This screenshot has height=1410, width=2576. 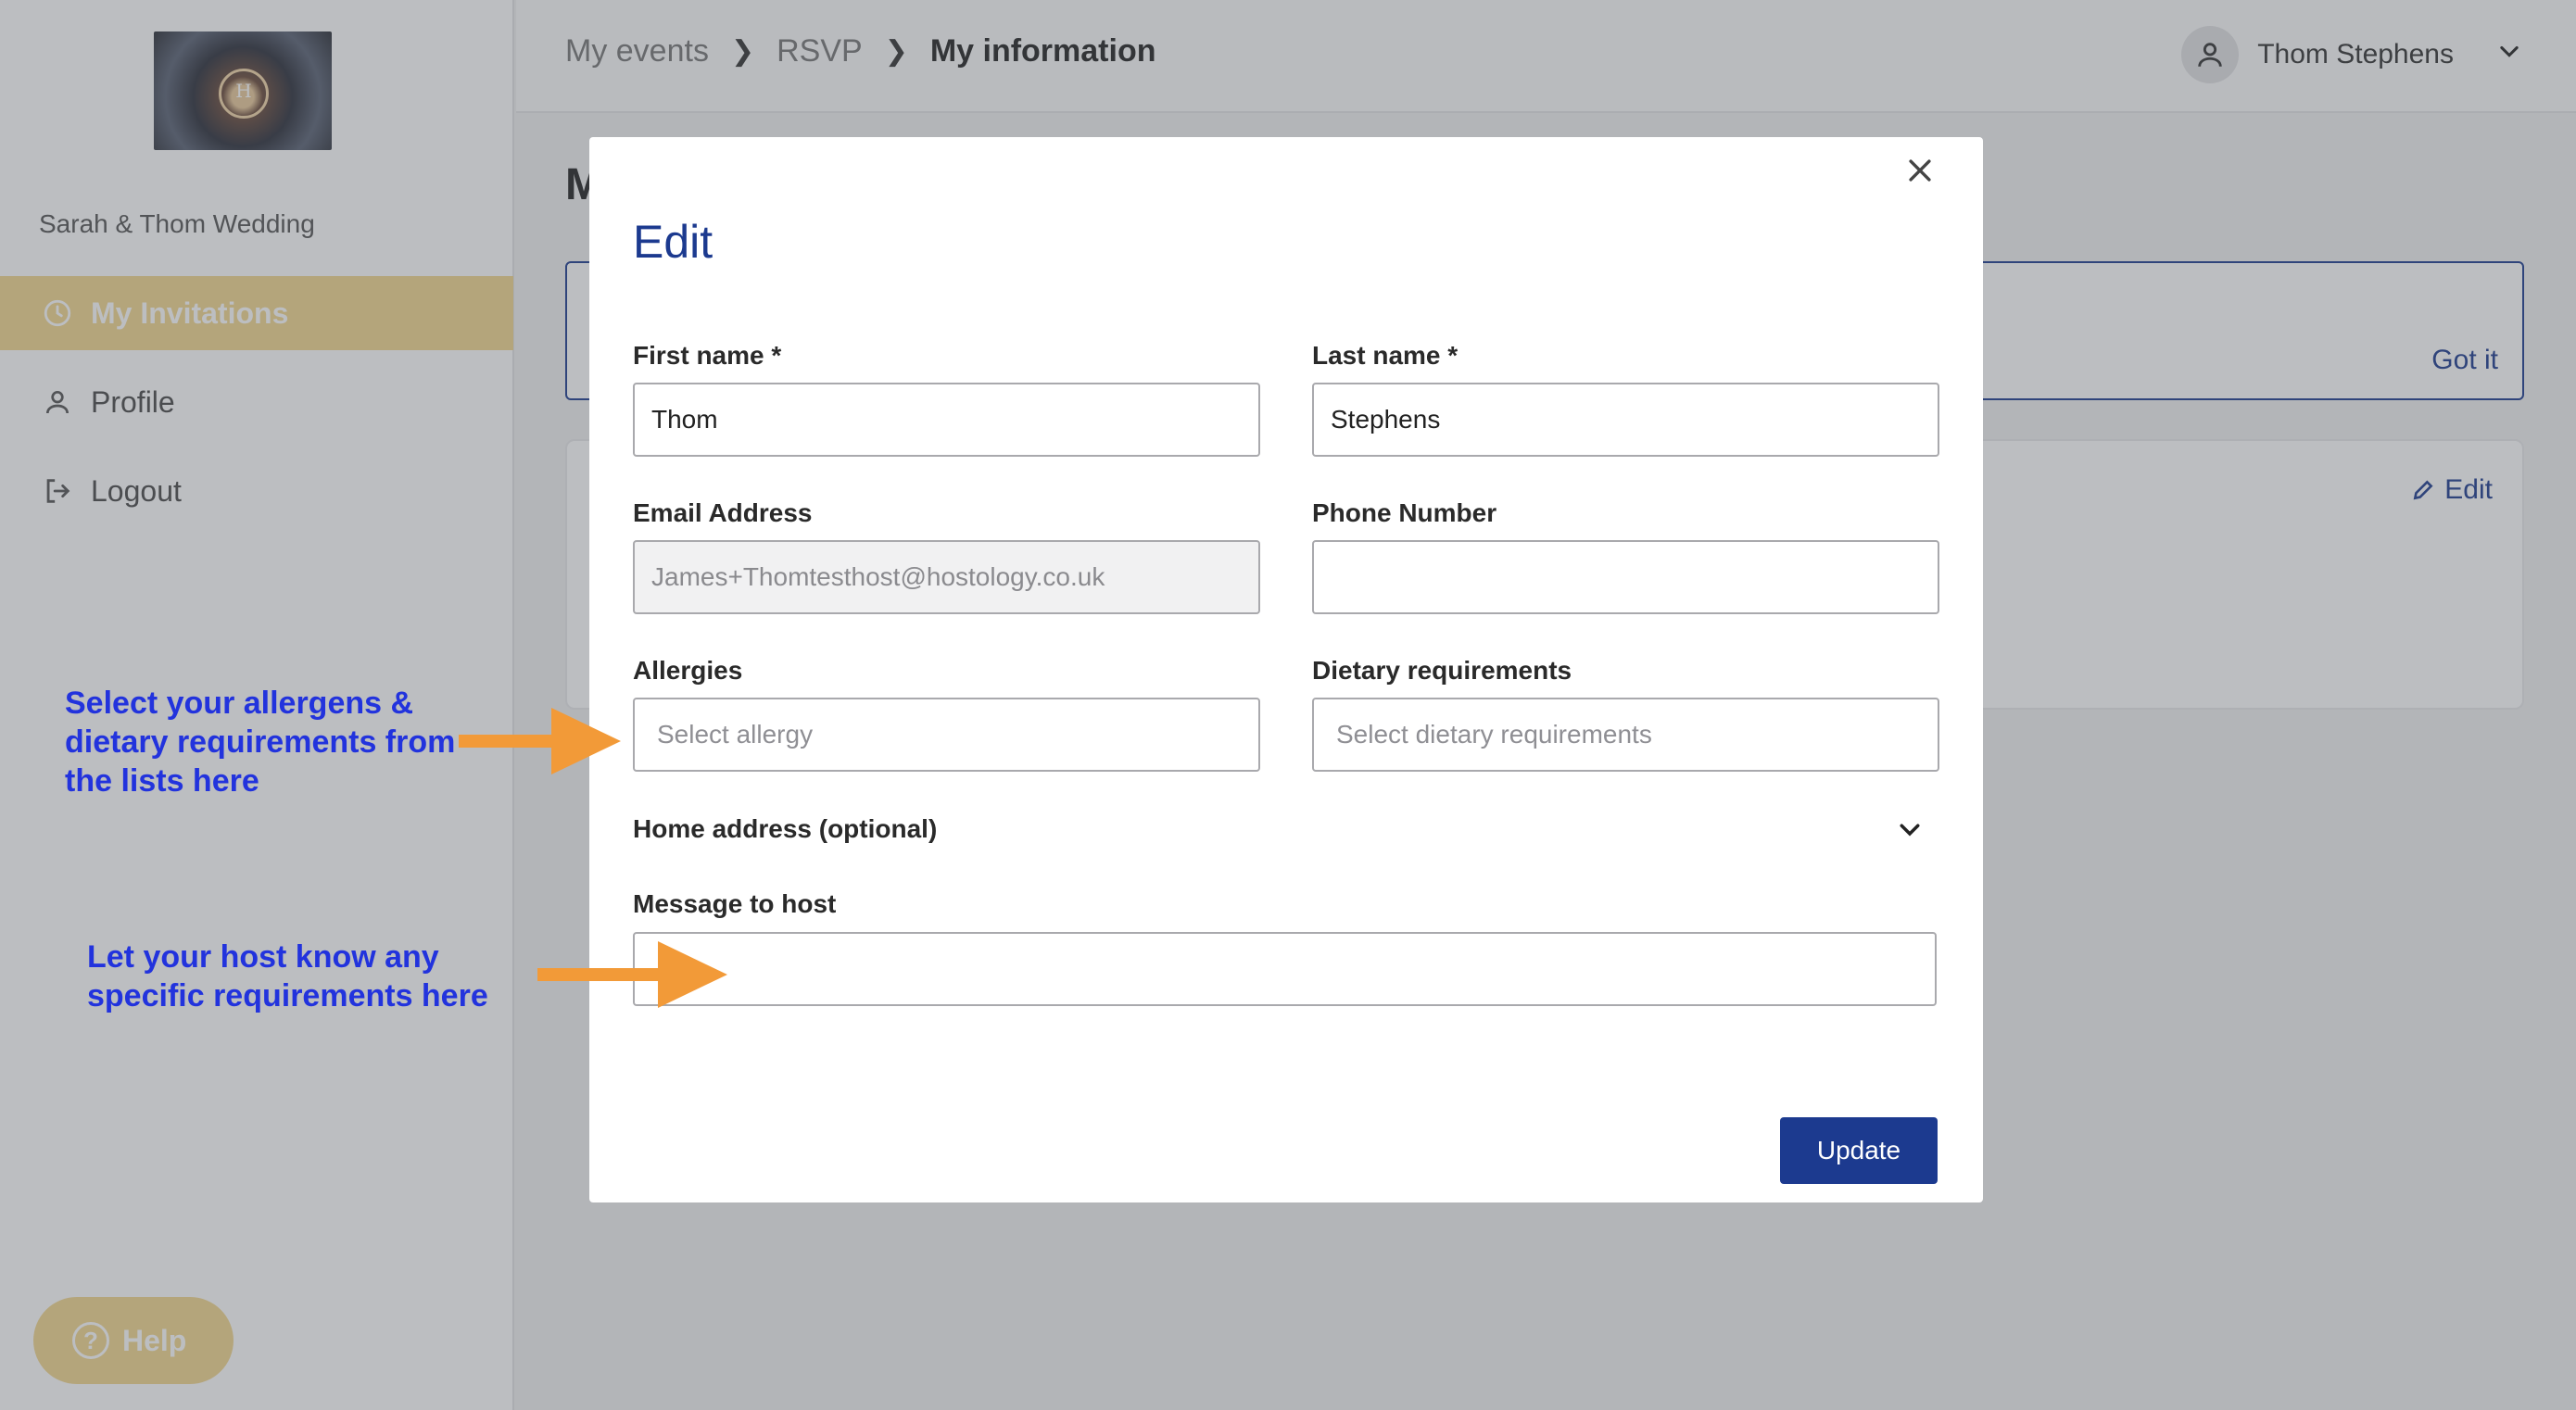 What do you see at coordinates (707, 355) in the screenshot?
I see `first-name-label: First name *` at bounding box center [707, 355].